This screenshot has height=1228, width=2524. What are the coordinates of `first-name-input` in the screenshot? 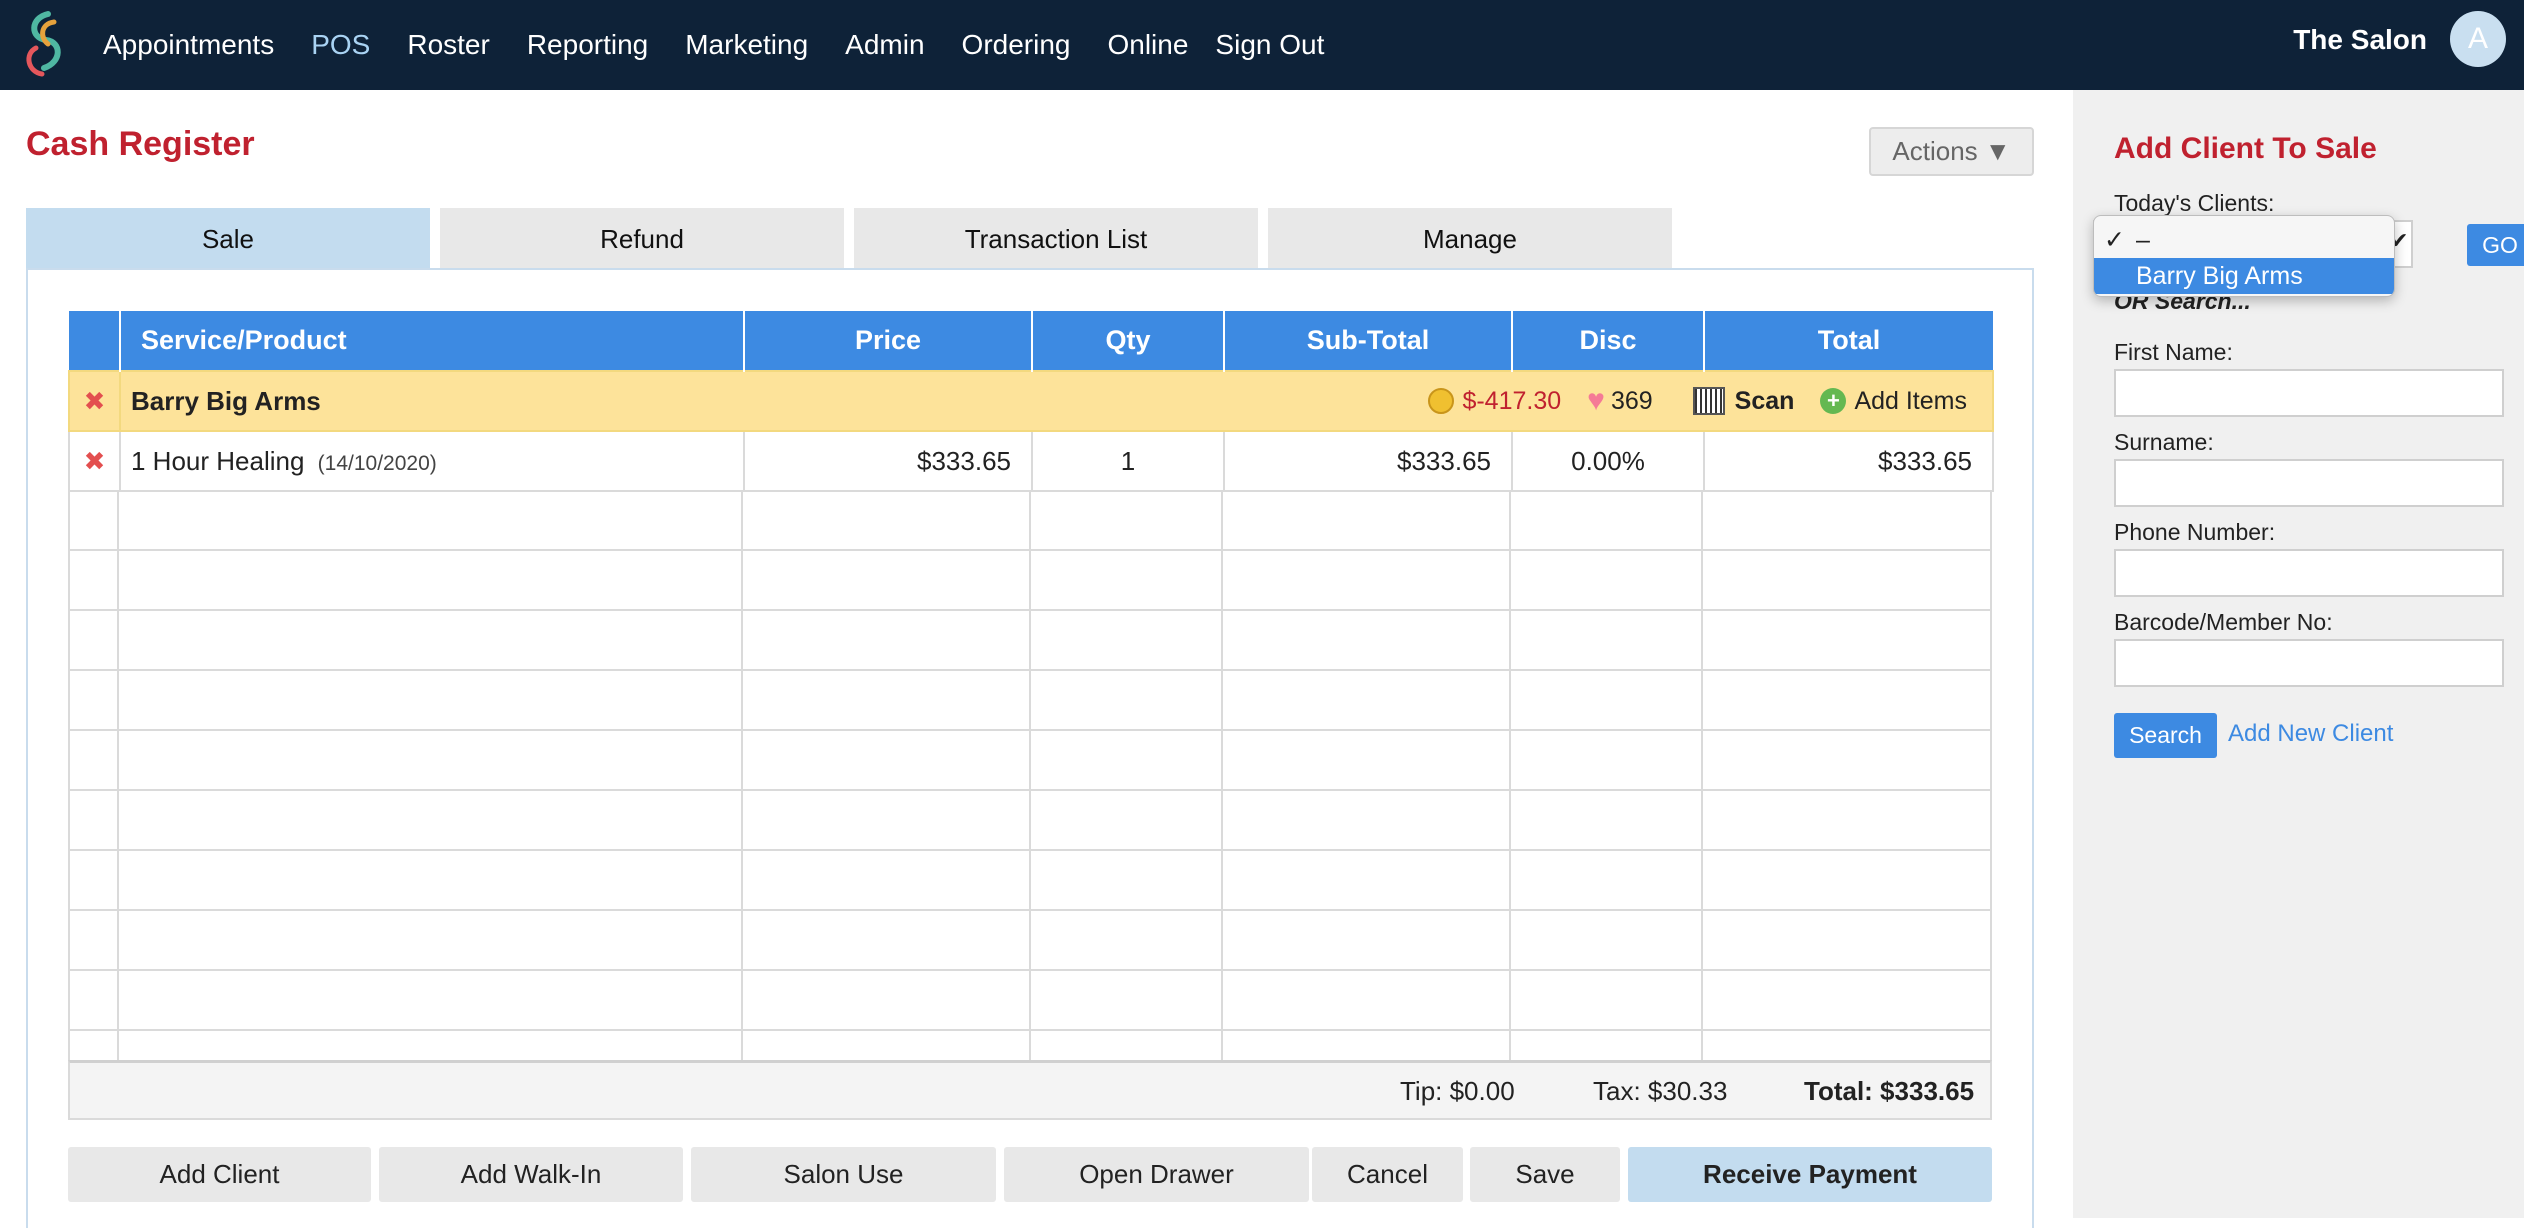 It's located at (2309, 393).